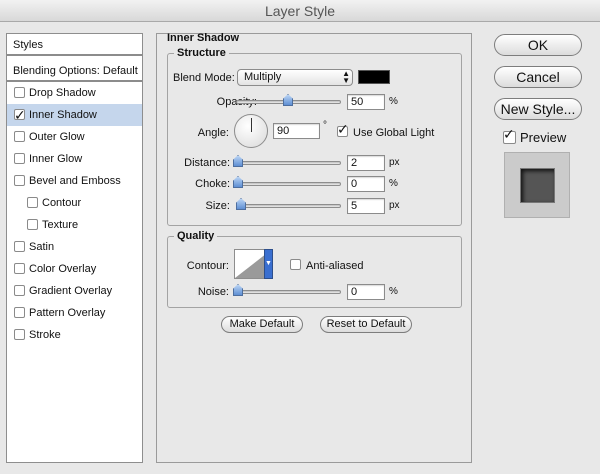 This screenshot has width=600, height=474. I want to click on size-input: 5, so click(366, 206).